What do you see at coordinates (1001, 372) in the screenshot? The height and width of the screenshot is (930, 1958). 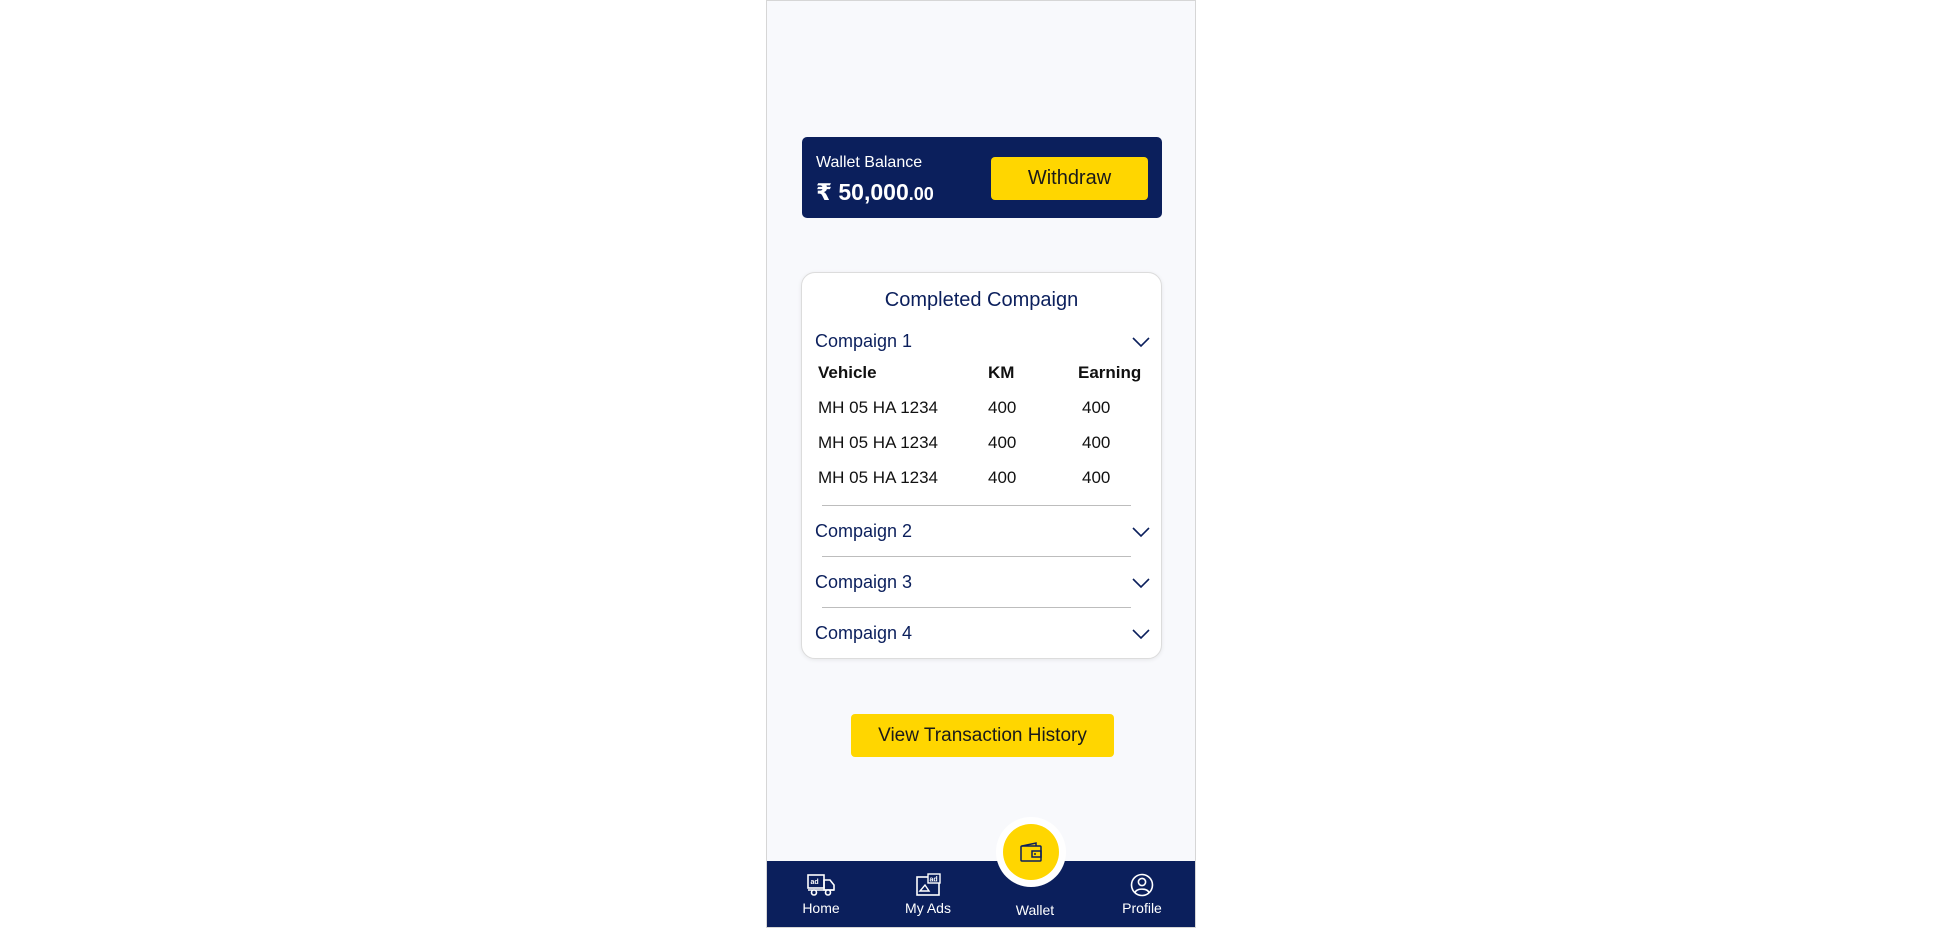 I see `table-header-km: KM` at bounding box center [1001, 372].